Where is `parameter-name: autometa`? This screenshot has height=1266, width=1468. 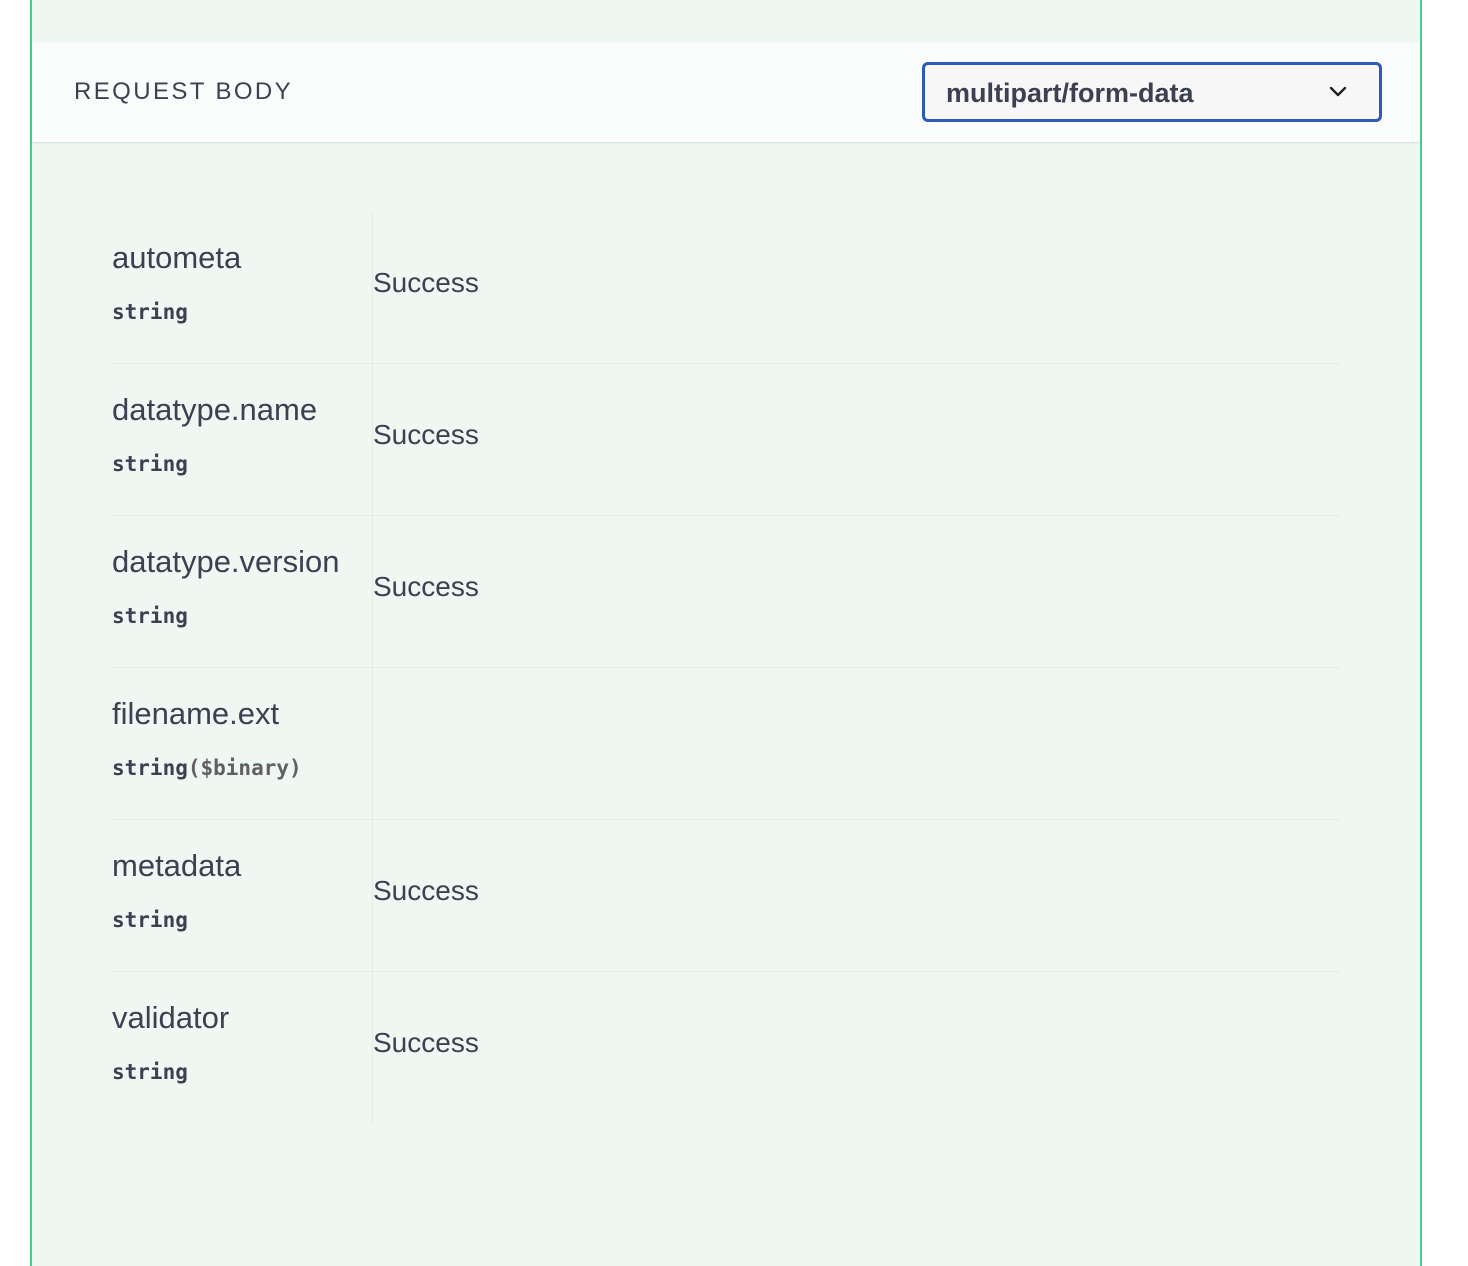 parameter-name: autometa is located at coordinates (177, 257).